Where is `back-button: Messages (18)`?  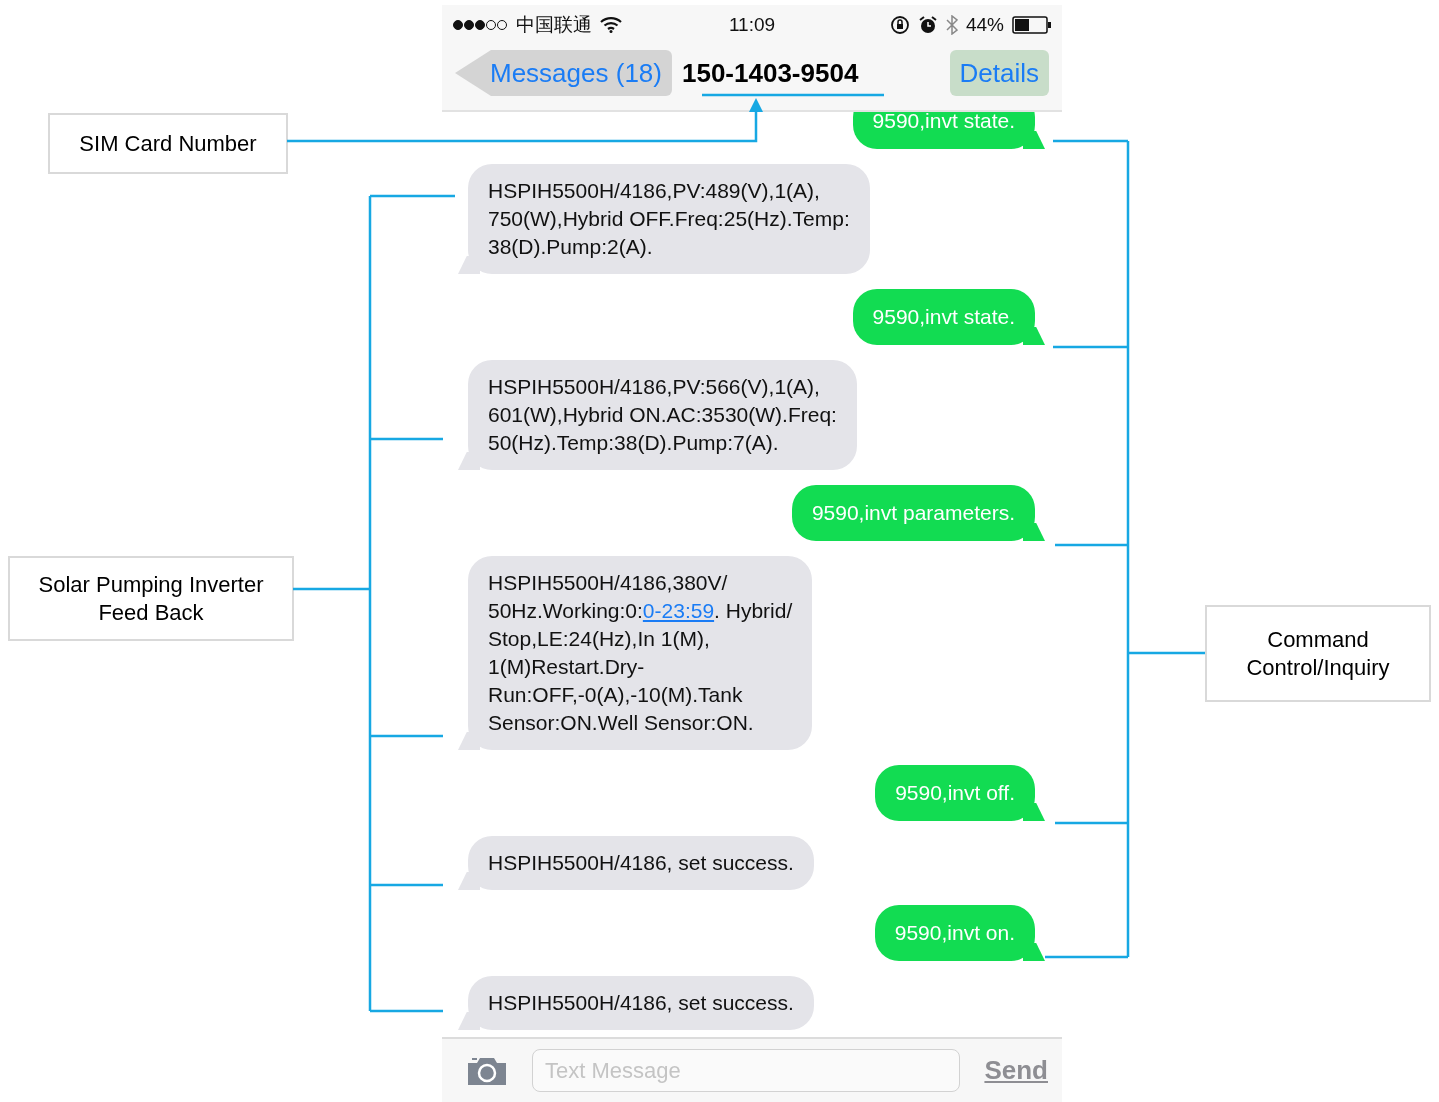 back-button: Messages (18) is located at coordinates (563, 73).